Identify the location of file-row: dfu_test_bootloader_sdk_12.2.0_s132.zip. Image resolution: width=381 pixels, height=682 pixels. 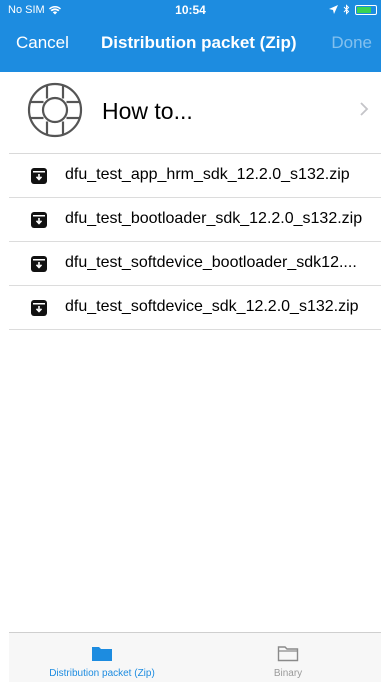
(195, 220).